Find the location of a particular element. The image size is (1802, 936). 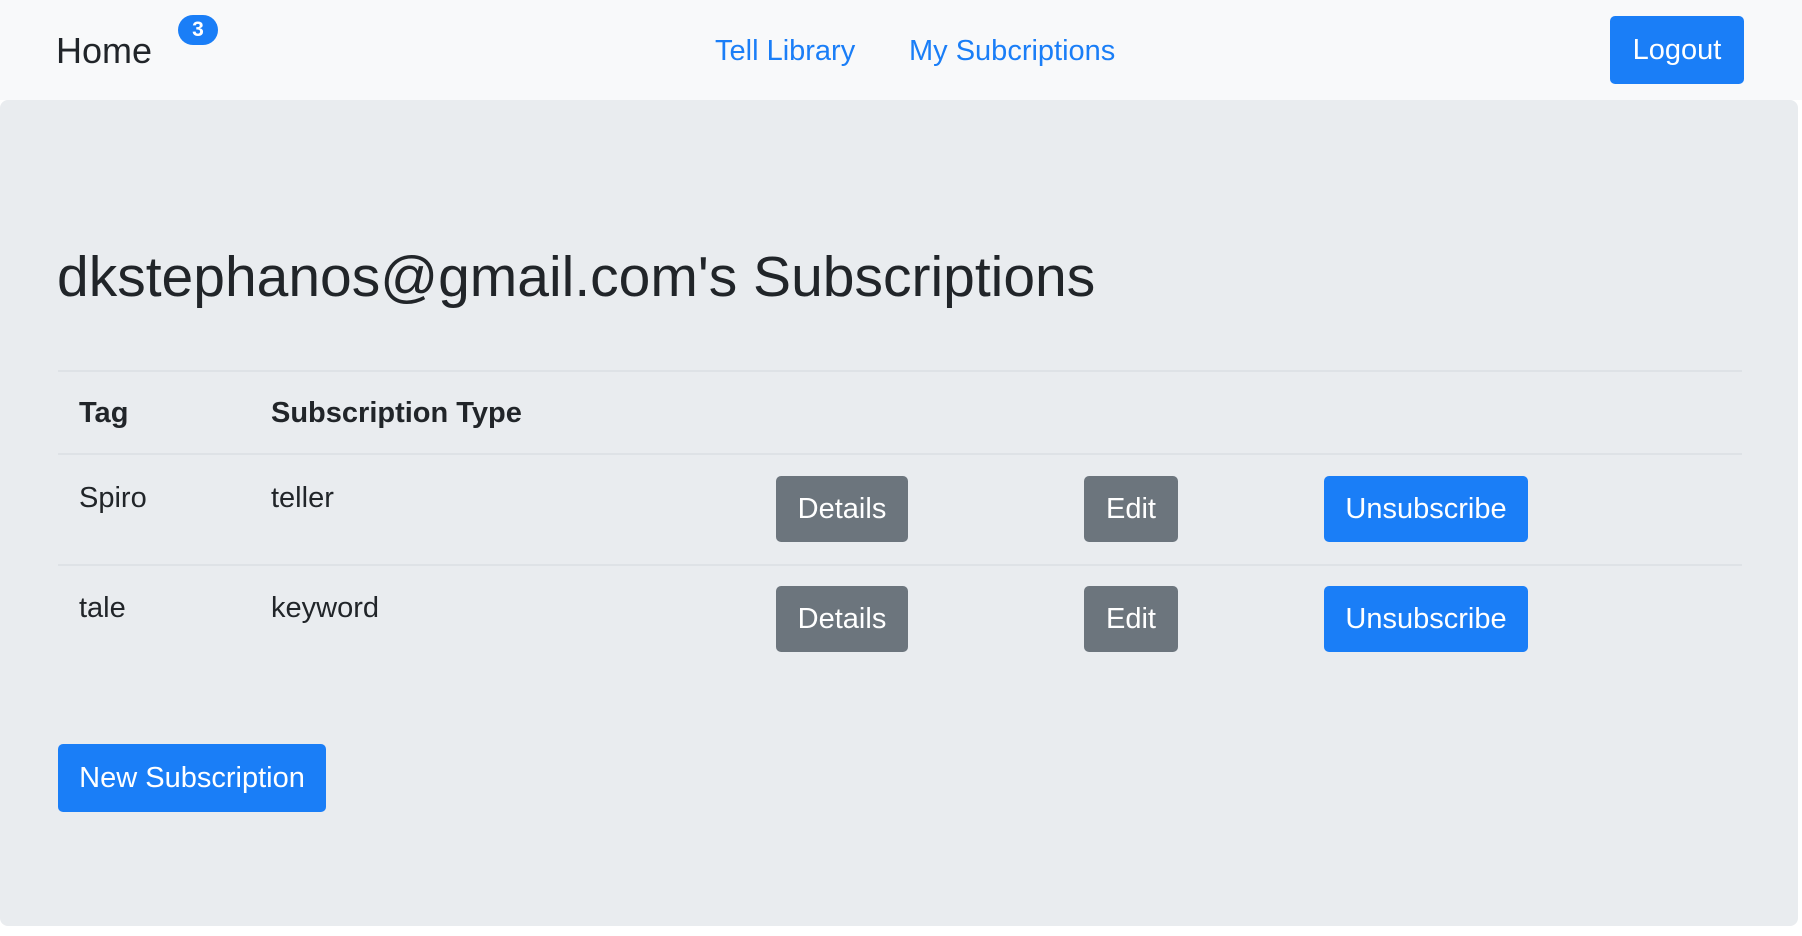

row-subscription-type: teller is located at coordinates (302, 498).